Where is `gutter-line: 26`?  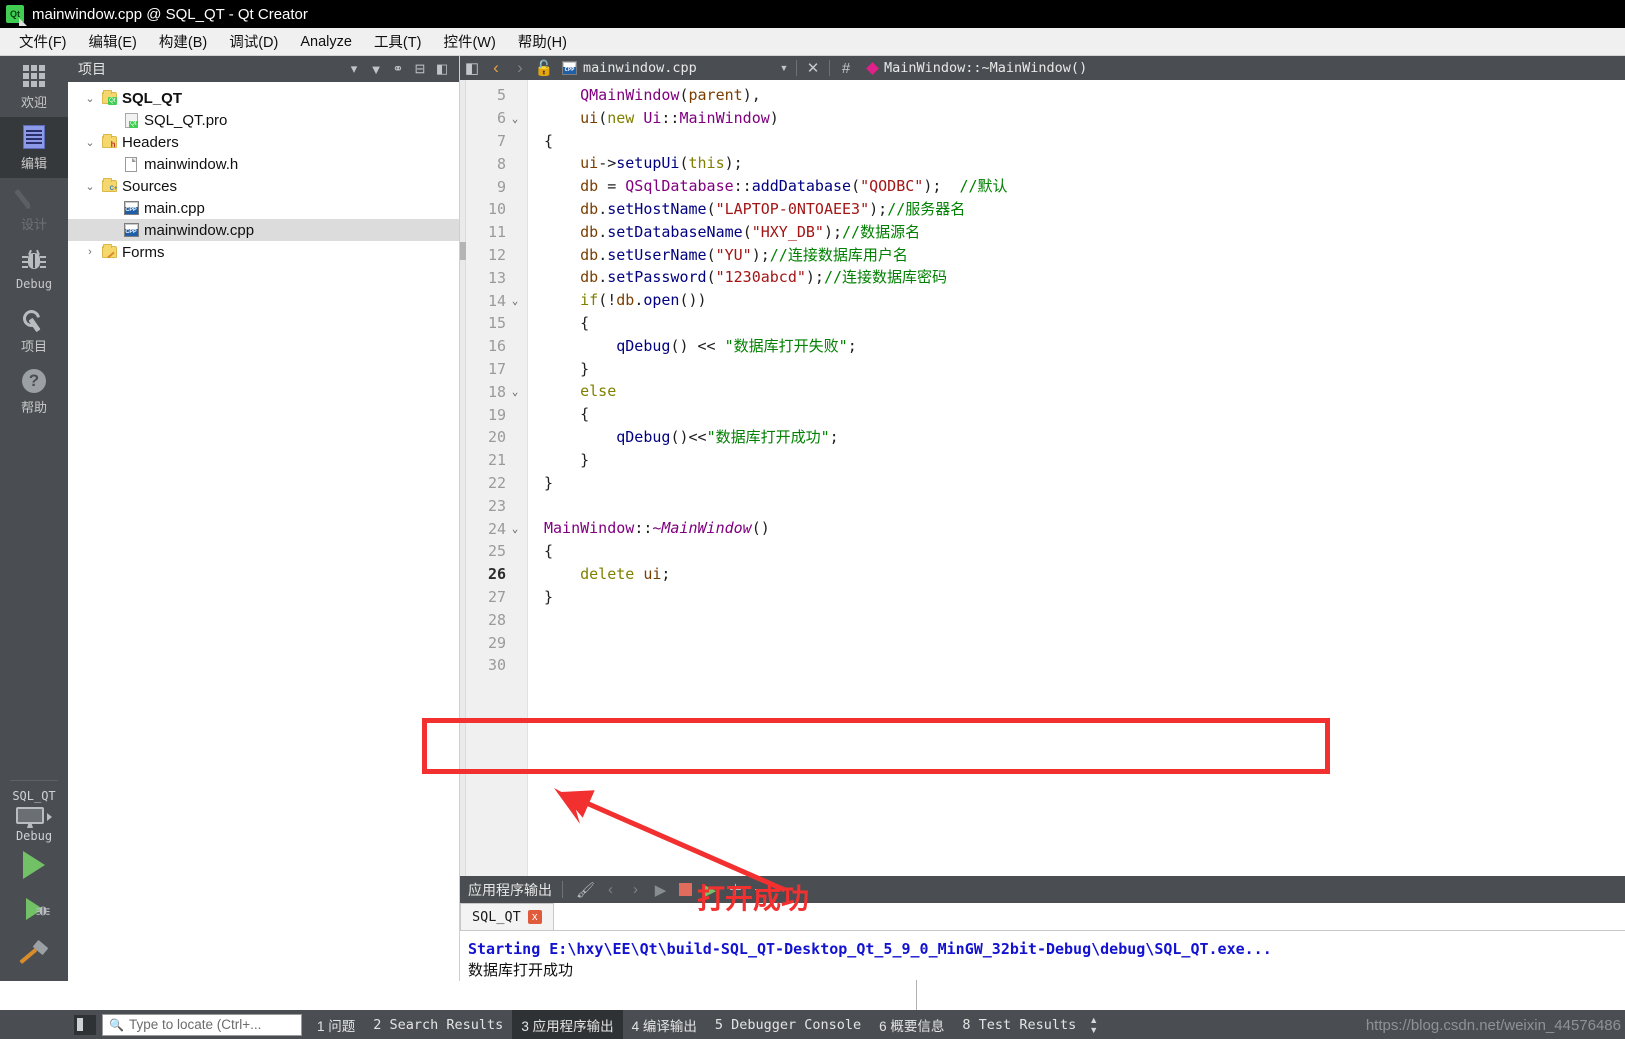
gutter-line: 26 is located at coordinates (493, 574).